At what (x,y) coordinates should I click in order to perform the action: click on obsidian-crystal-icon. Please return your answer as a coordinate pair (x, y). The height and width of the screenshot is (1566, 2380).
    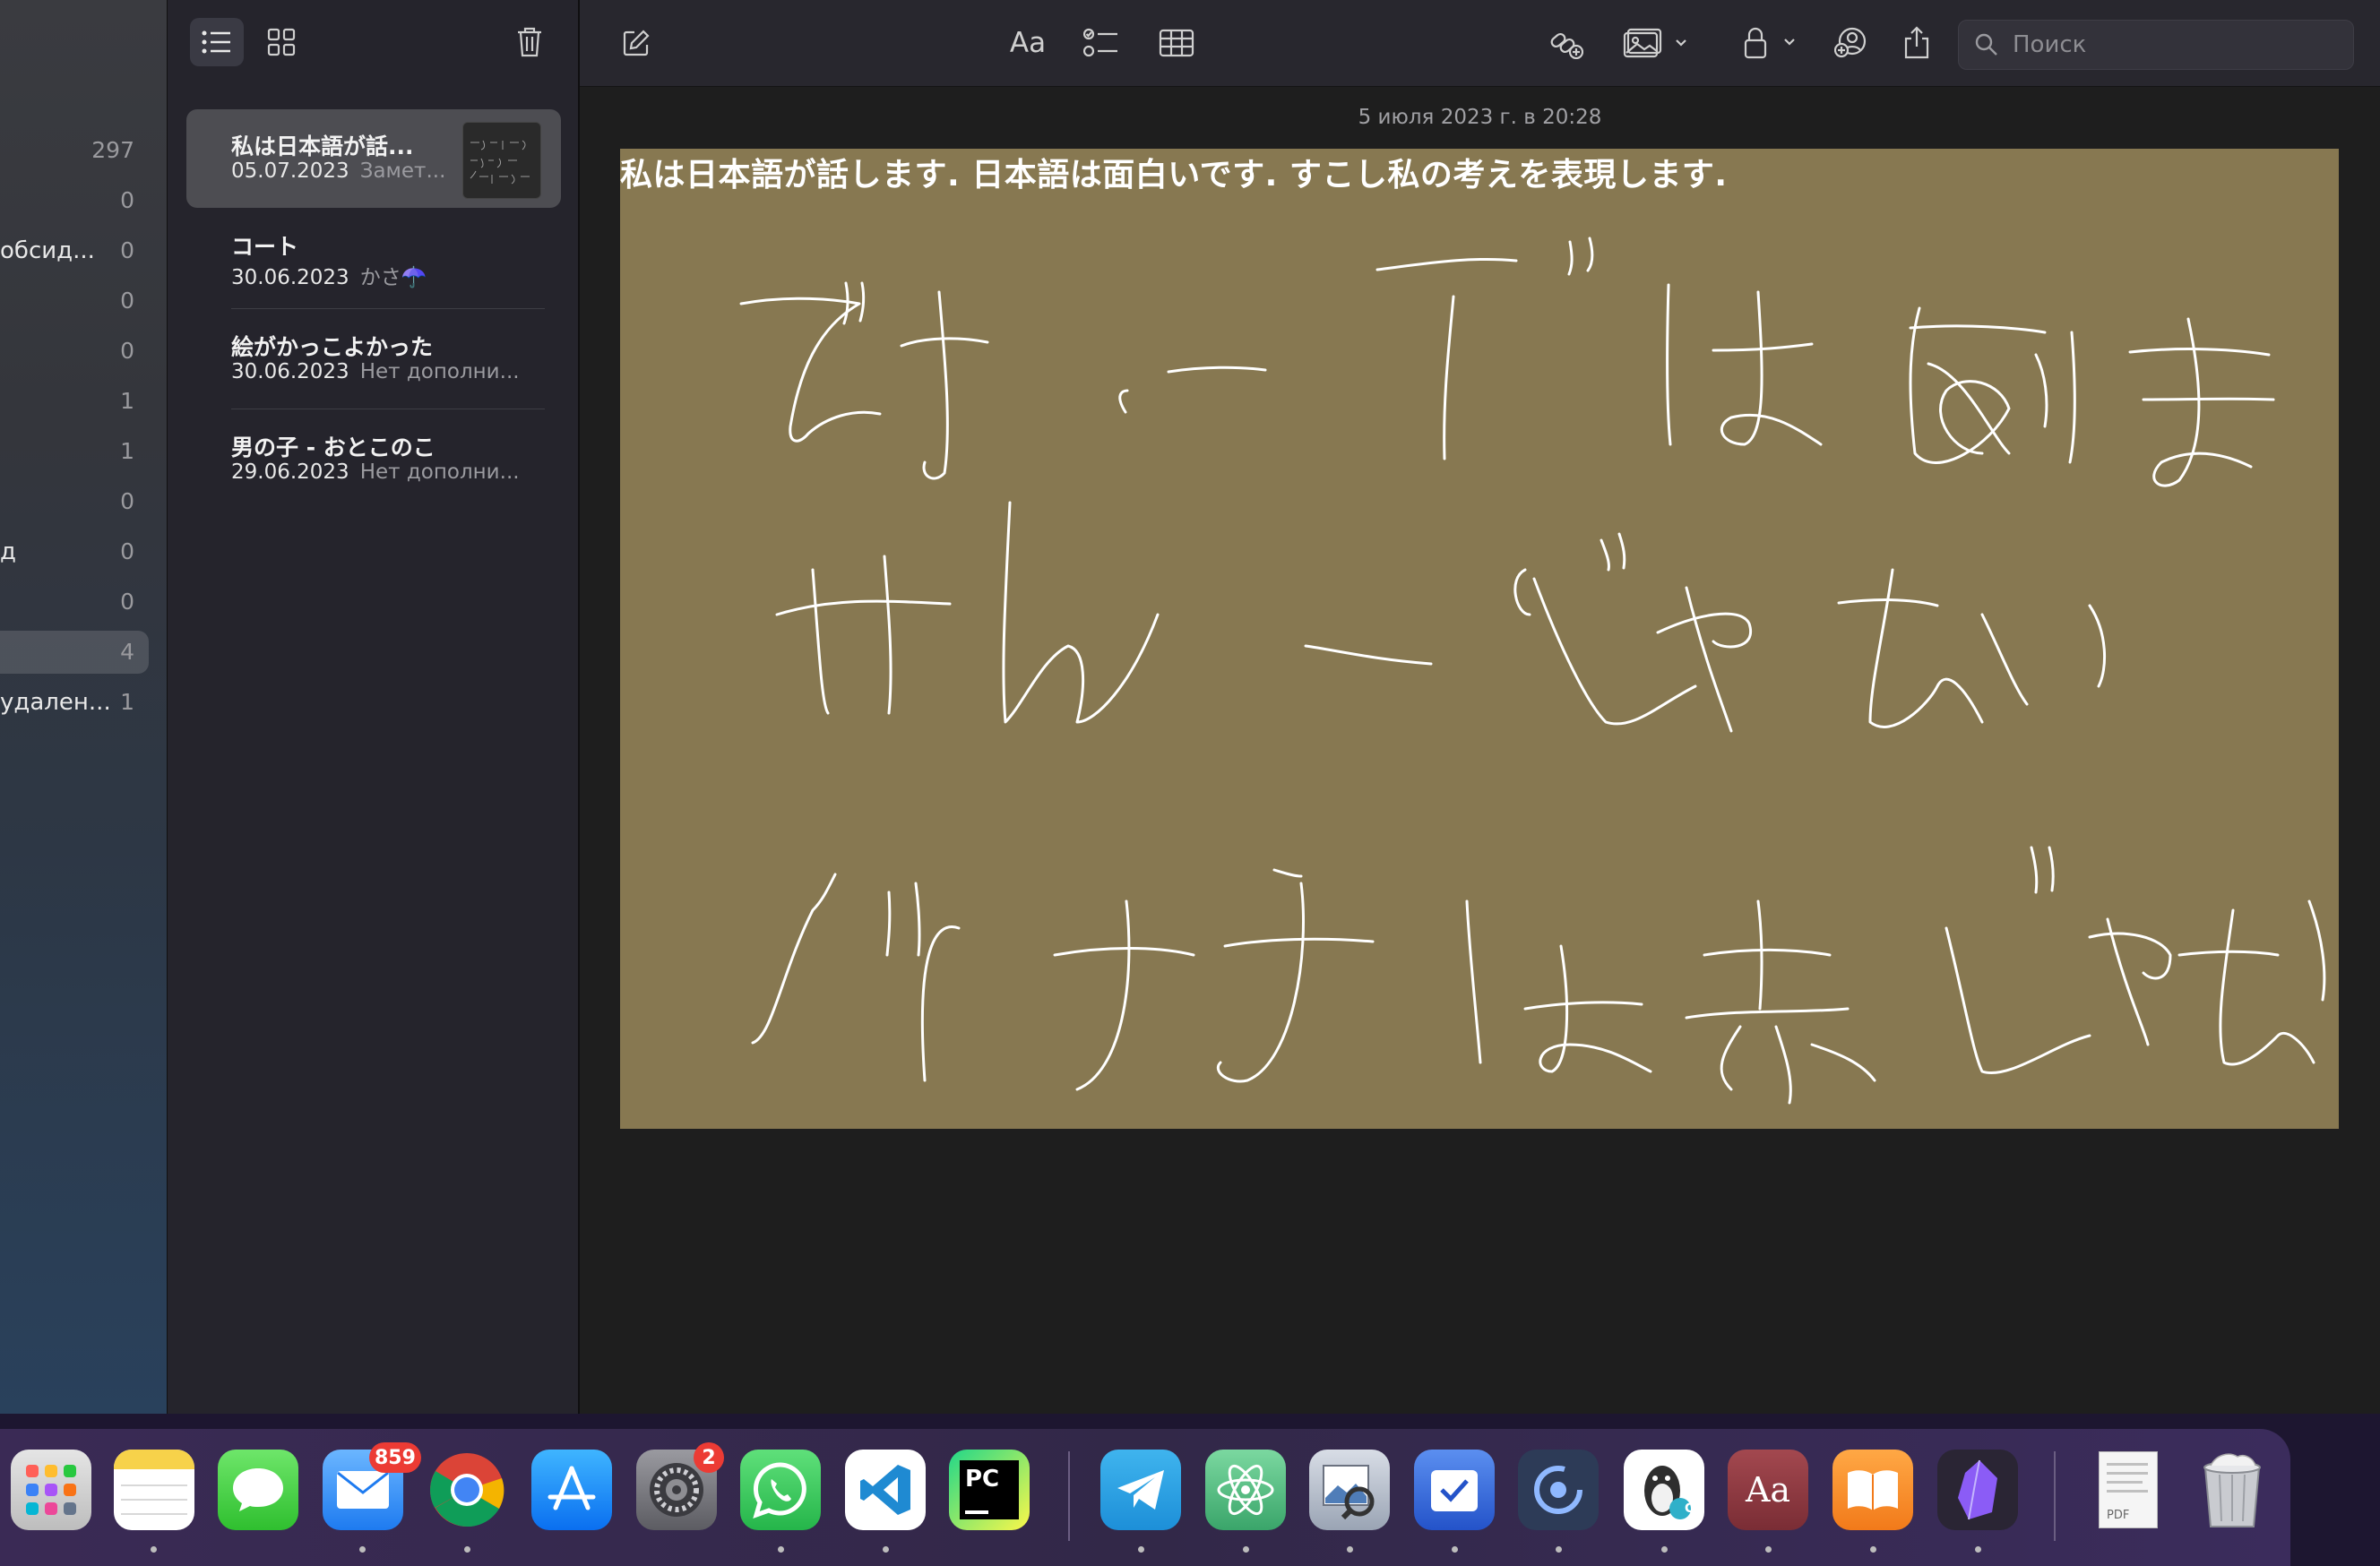
    Looking at the image, I should click on (1978, 1489).